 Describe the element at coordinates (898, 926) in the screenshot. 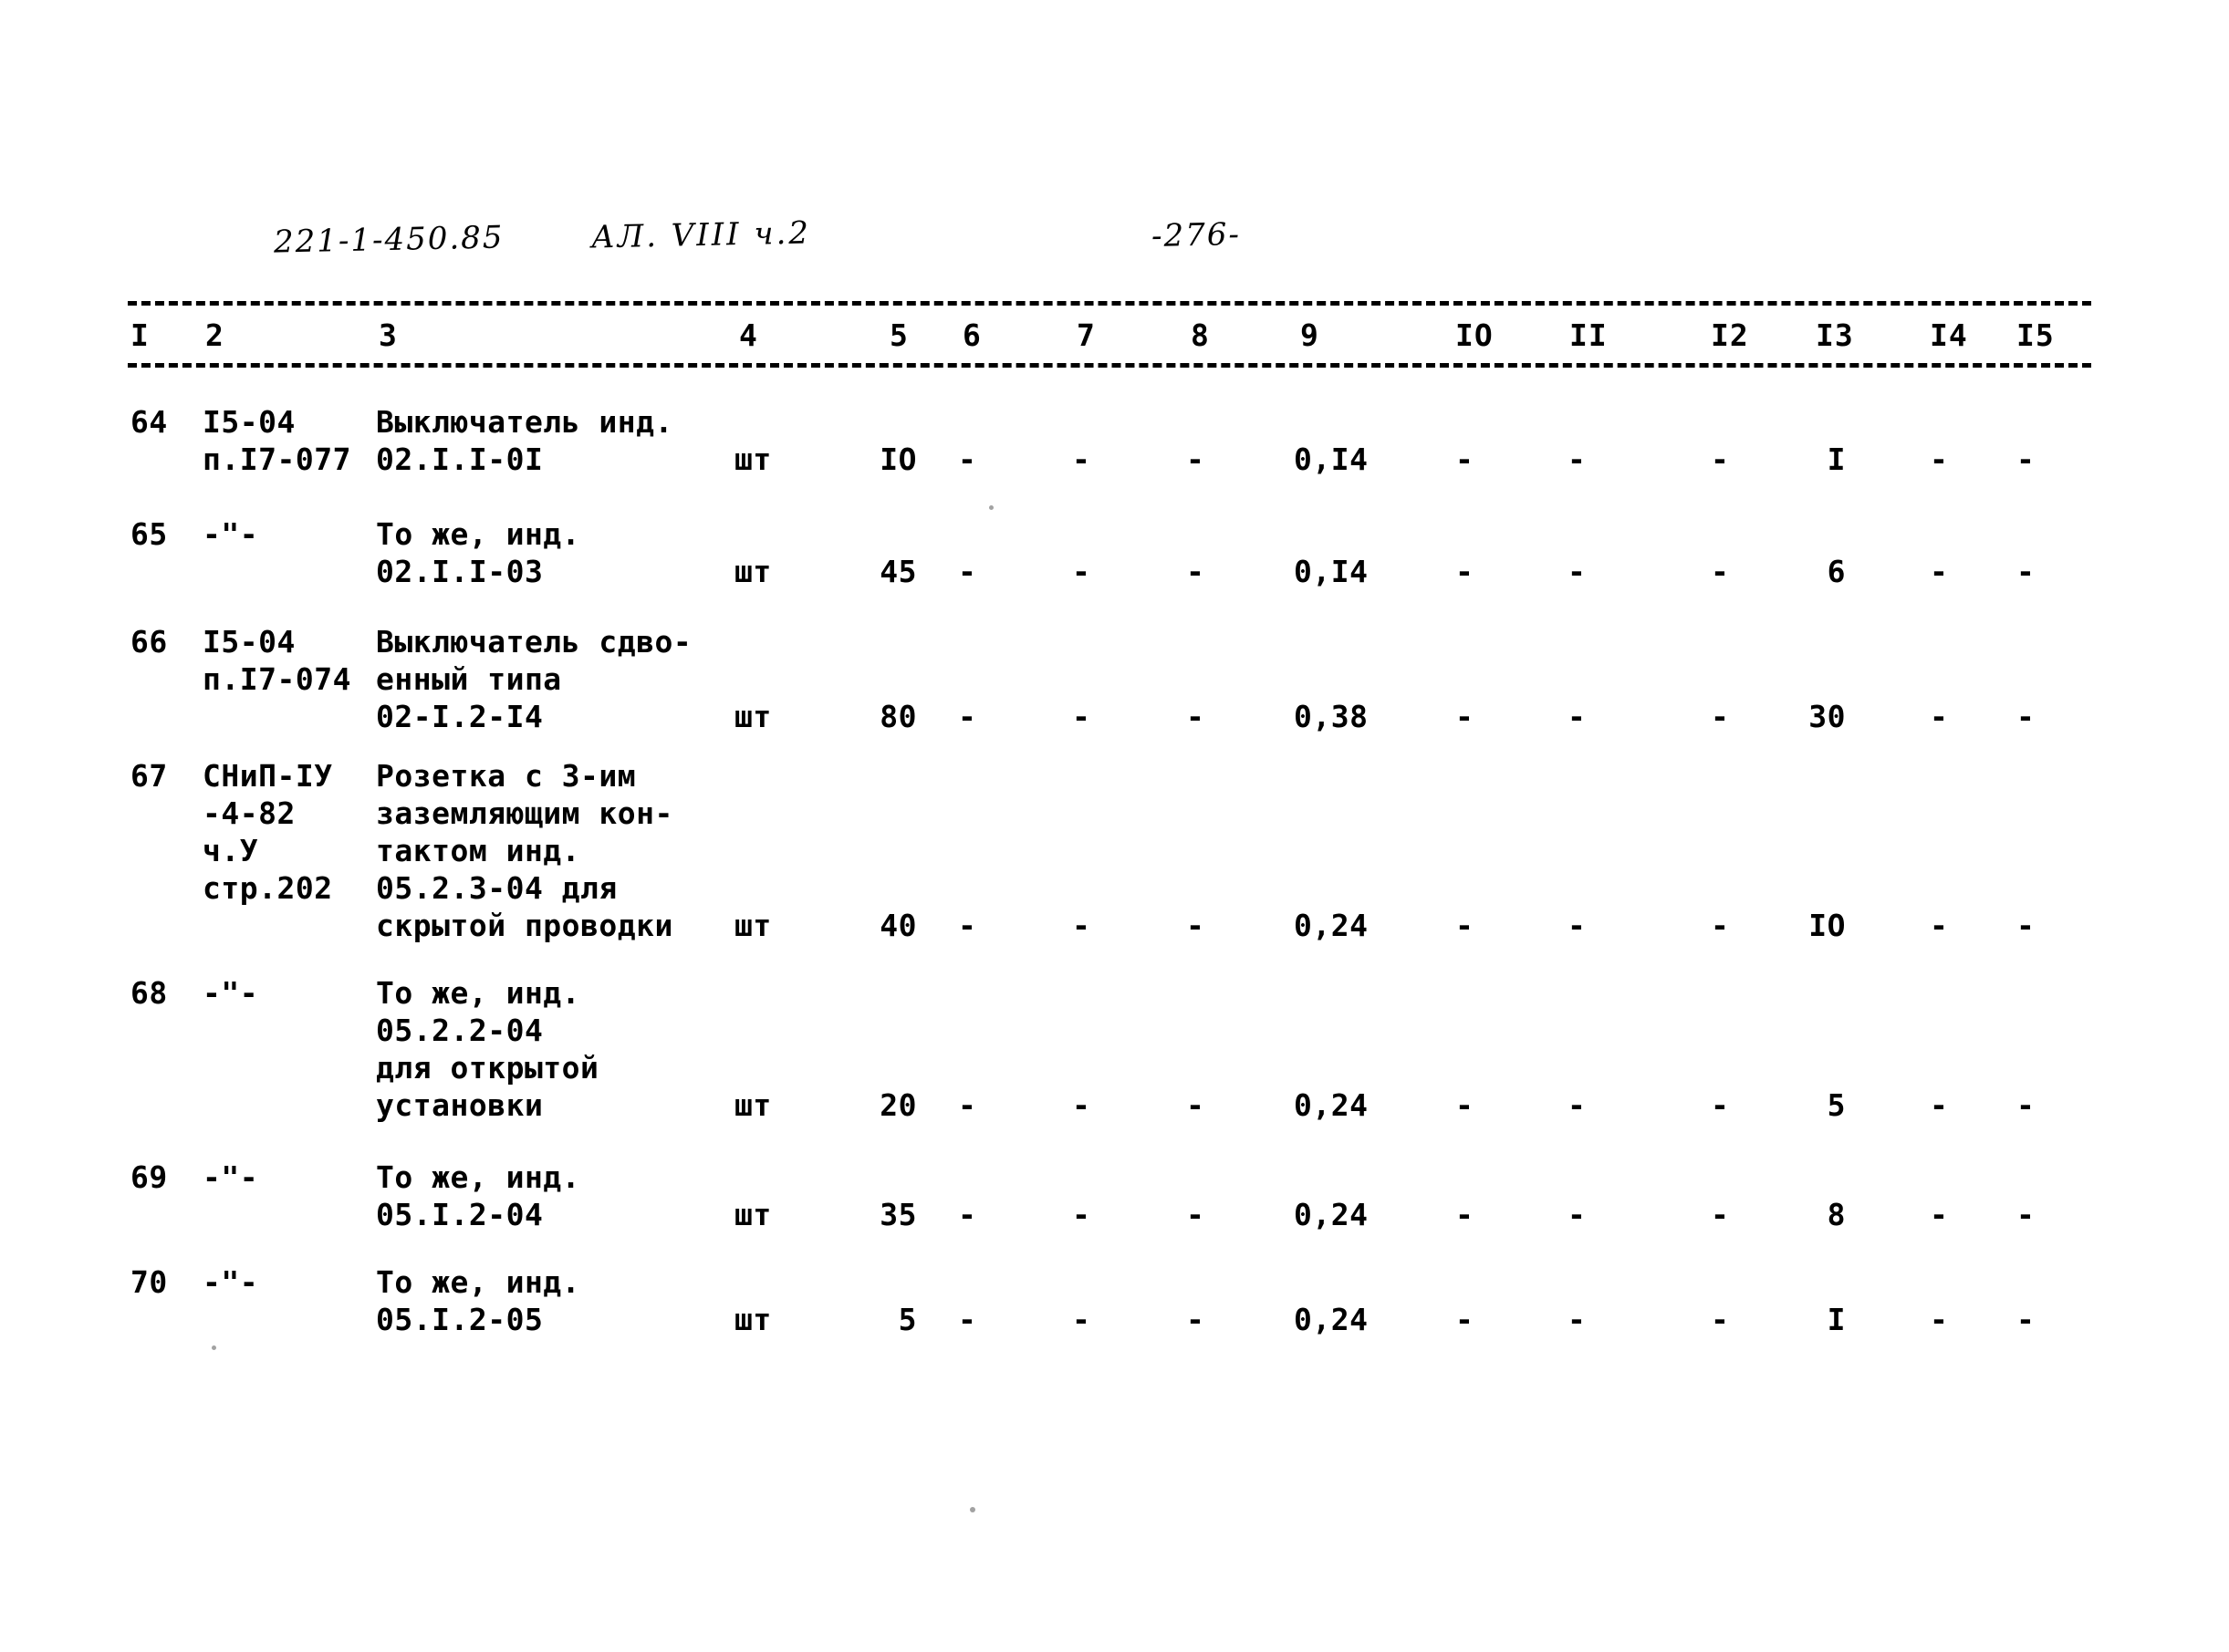

I see `row-quantity: 40` at that location.